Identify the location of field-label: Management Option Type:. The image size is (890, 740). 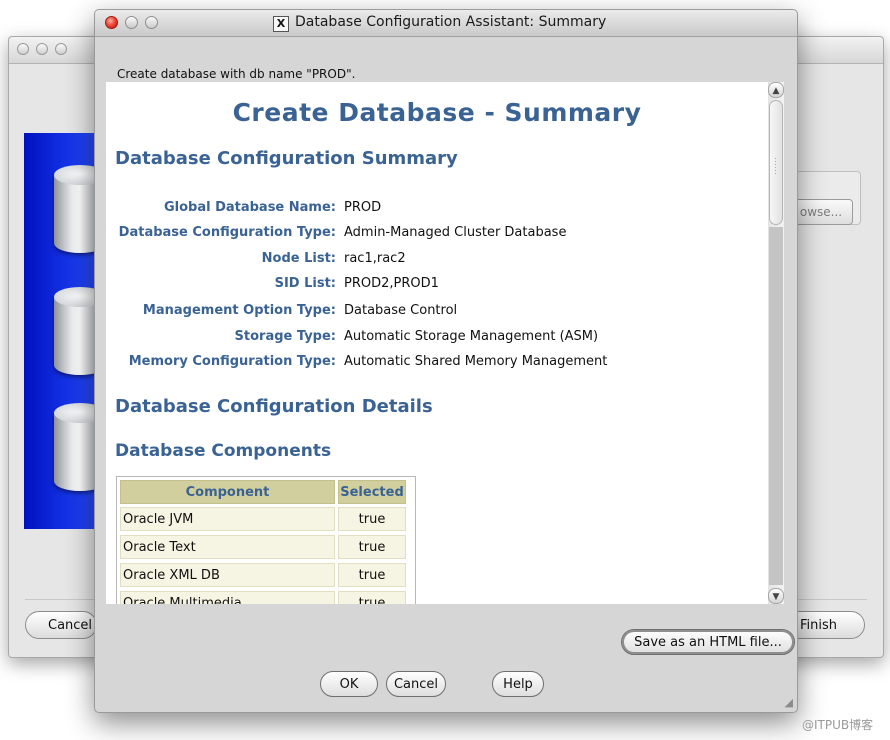
(239, 310).